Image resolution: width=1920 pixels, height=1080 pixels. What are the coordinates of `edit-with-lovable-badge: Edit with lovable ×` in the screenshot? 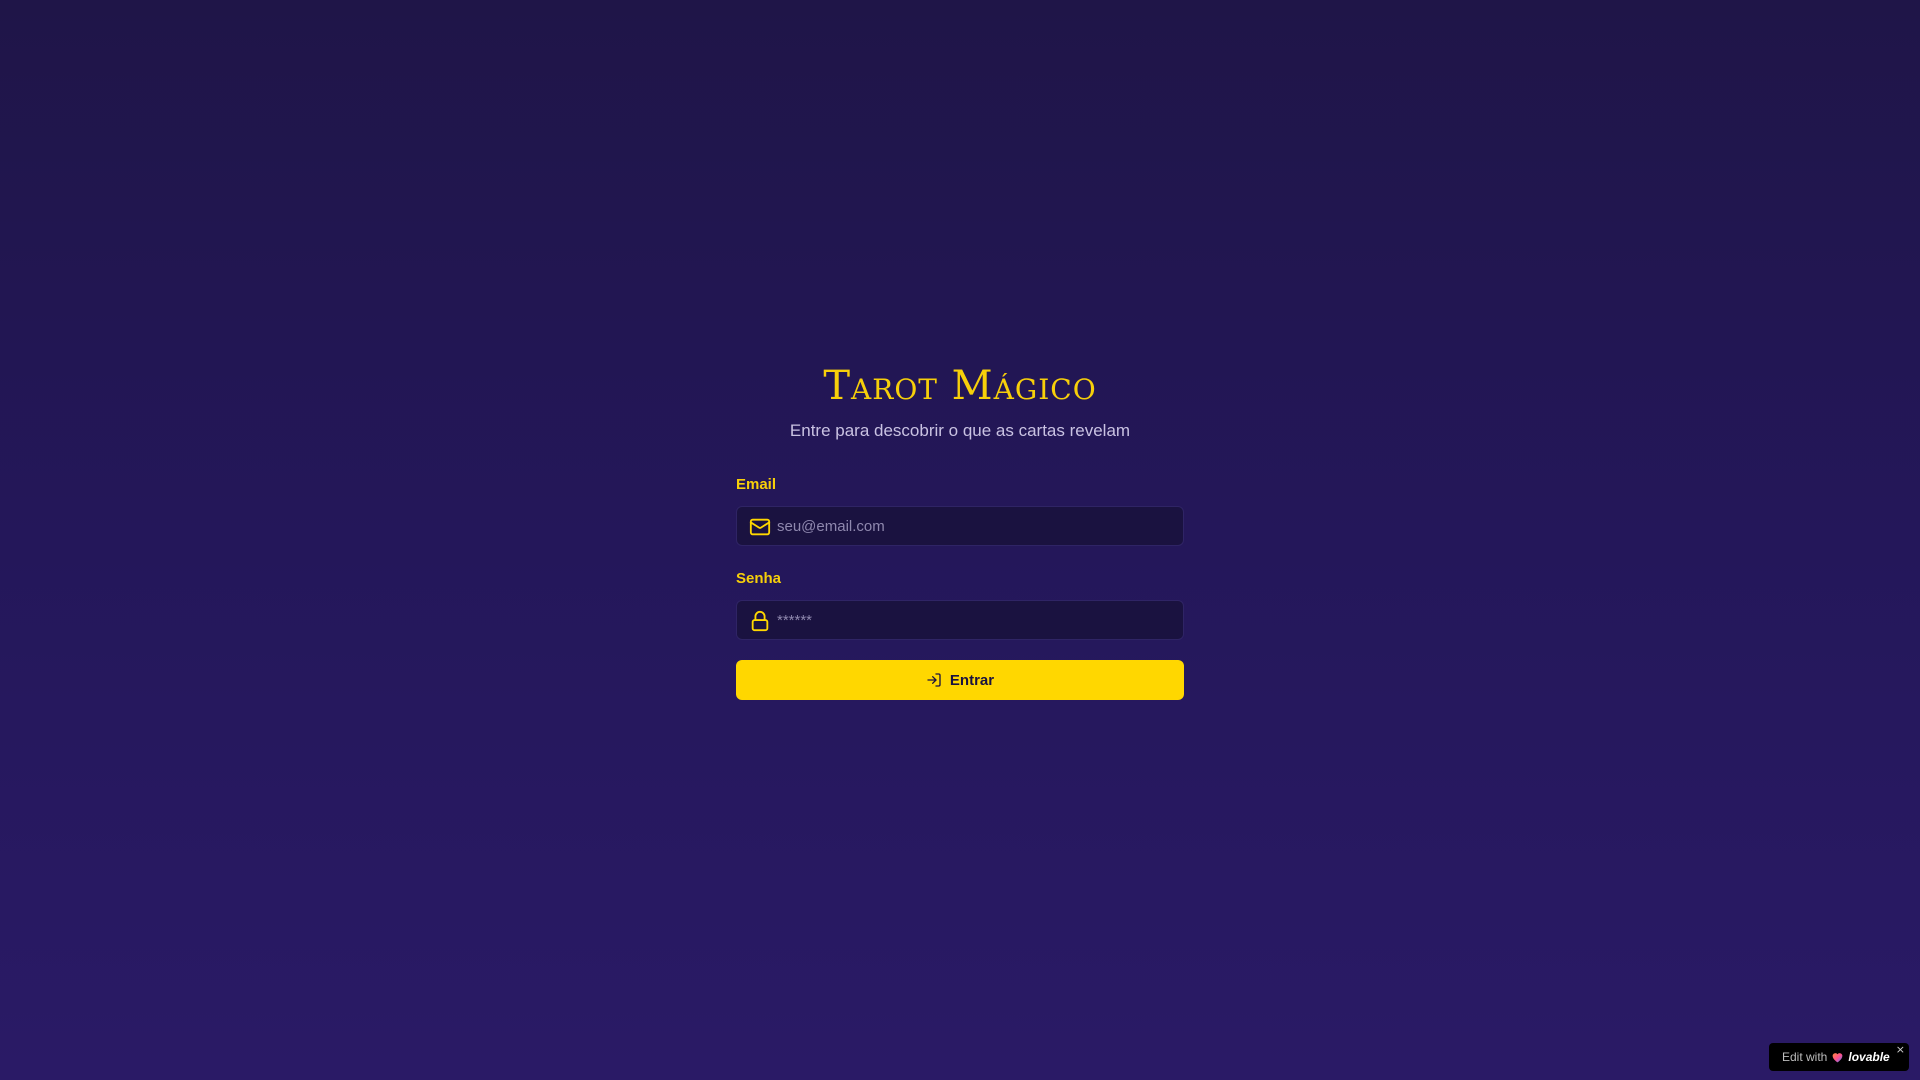 It's located at (1839, 1057).